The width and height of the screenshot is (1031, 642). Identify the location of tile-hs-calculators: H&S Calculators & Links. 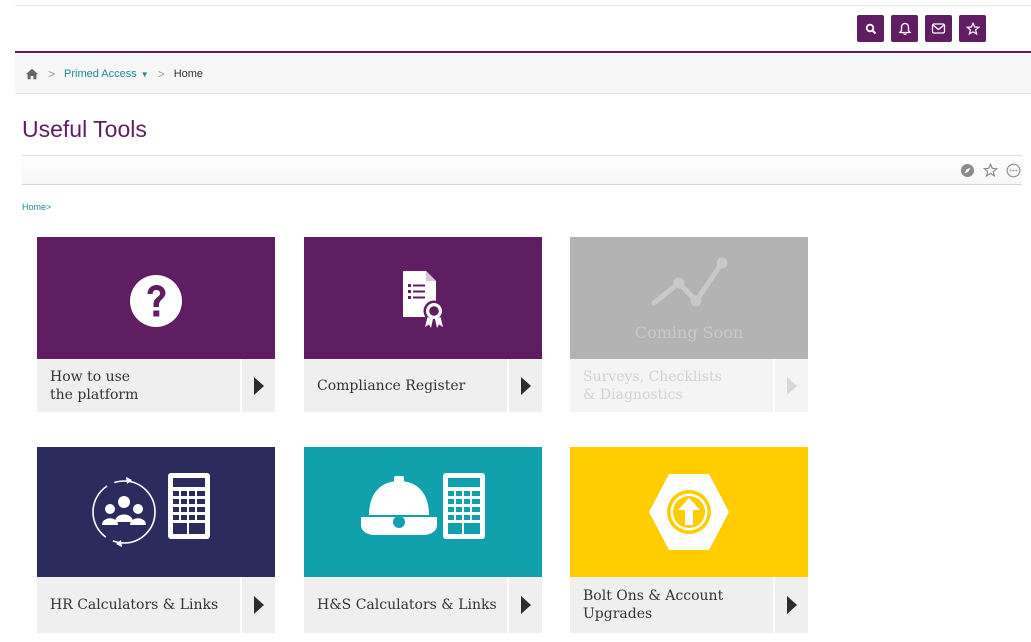
(423, 540).